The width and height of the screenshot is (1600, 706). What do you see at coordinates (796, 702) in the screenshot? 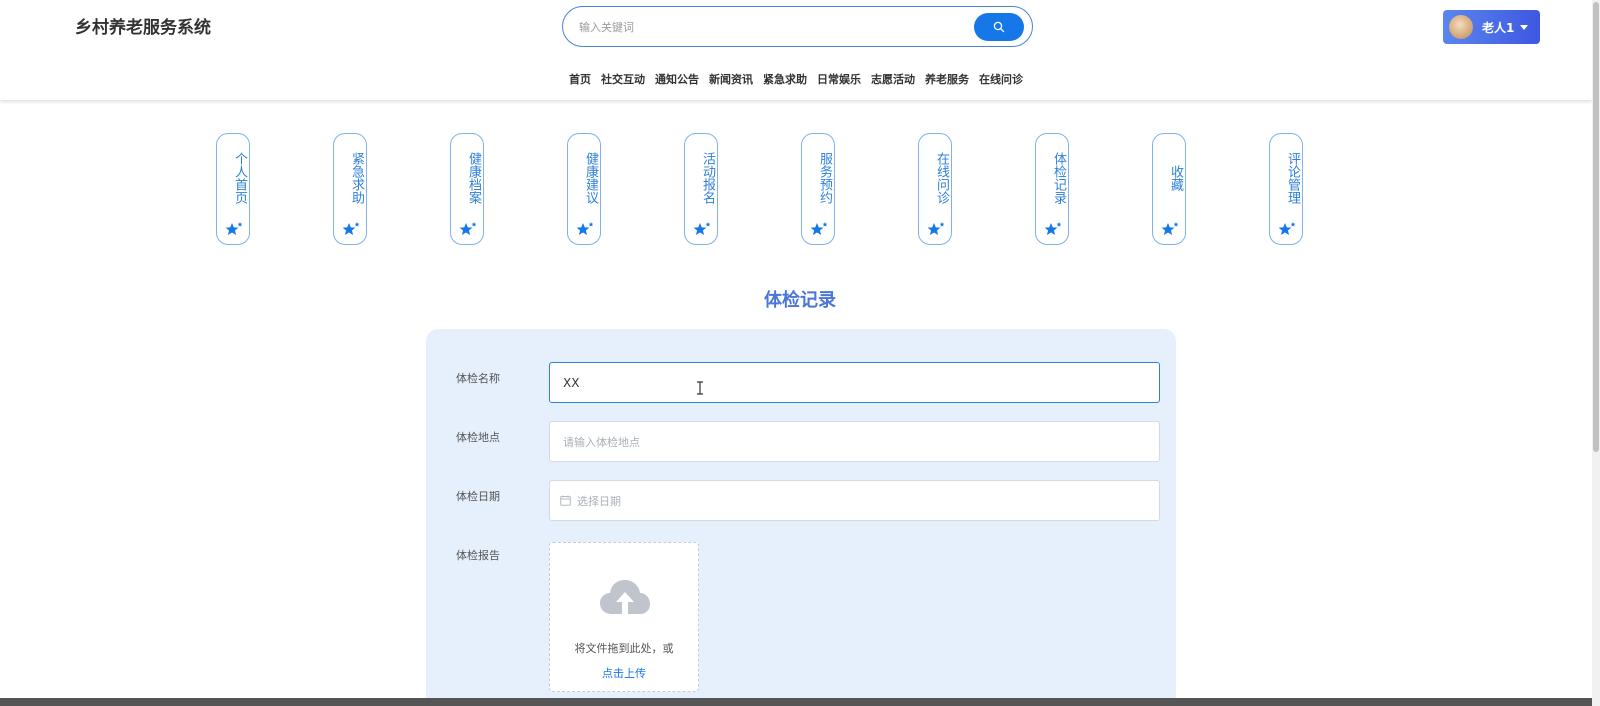
I see `bottom-bar` at bounding box center [796, 702].